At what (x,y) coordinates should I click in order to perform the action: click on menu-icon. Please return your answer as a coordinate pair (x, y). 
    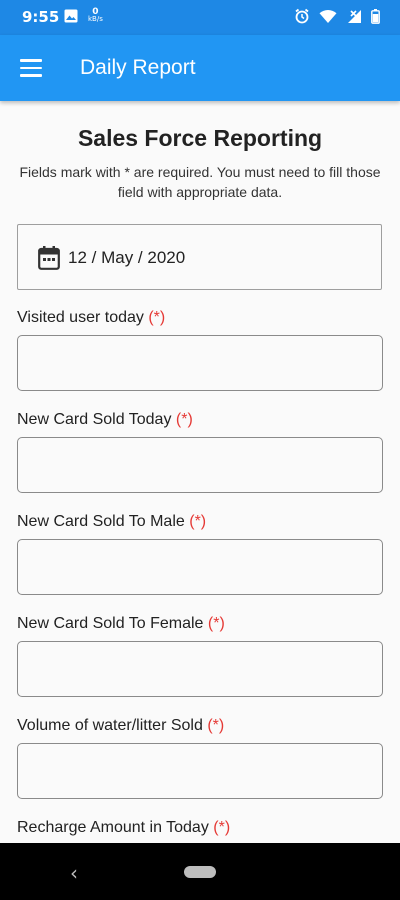
    Looking at the image, I should click on (31, 68).